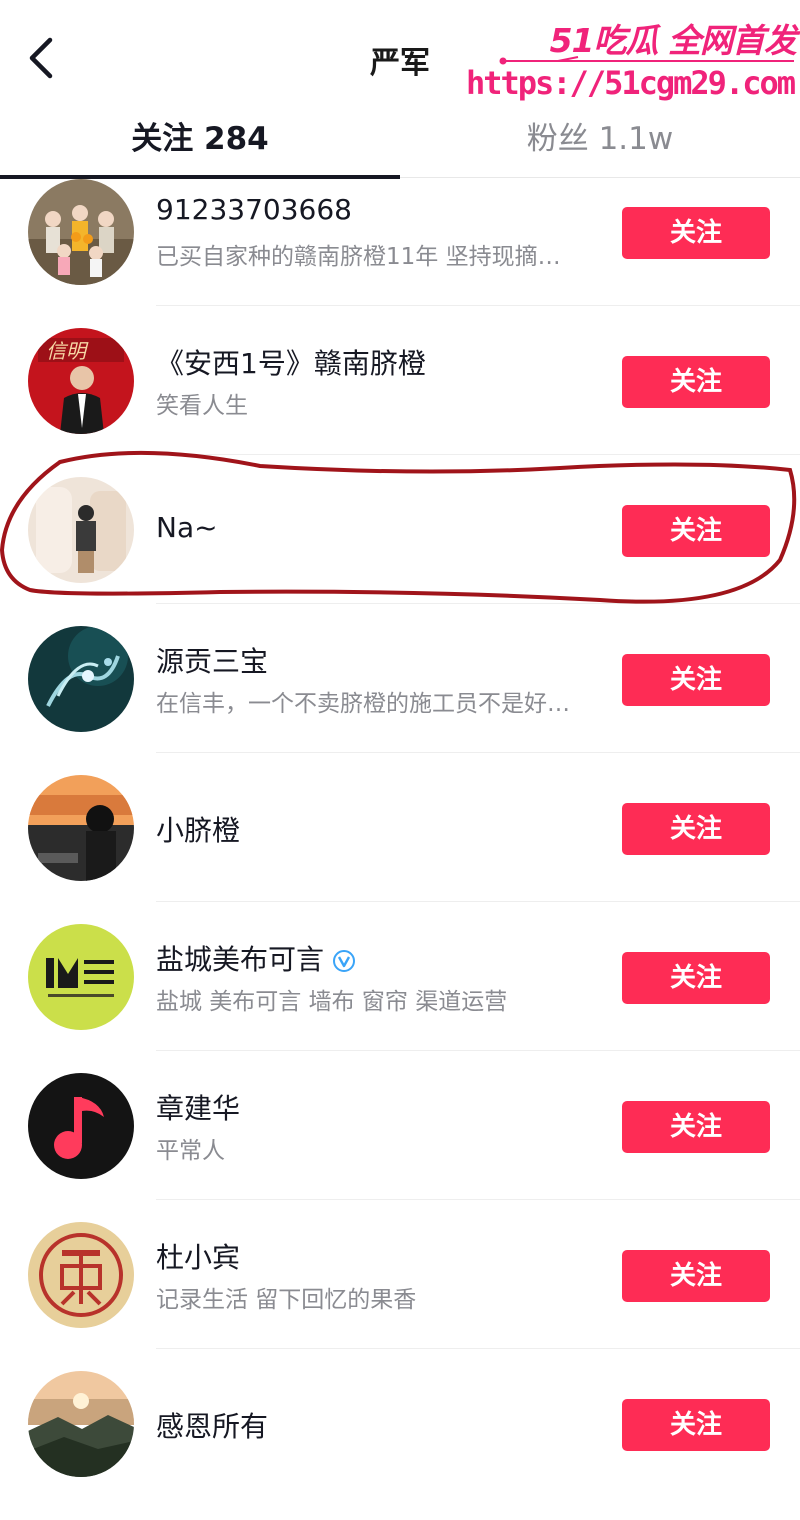  I want to click on user-description: 记录生活 留下回忆的果香, so click(286, 1300).